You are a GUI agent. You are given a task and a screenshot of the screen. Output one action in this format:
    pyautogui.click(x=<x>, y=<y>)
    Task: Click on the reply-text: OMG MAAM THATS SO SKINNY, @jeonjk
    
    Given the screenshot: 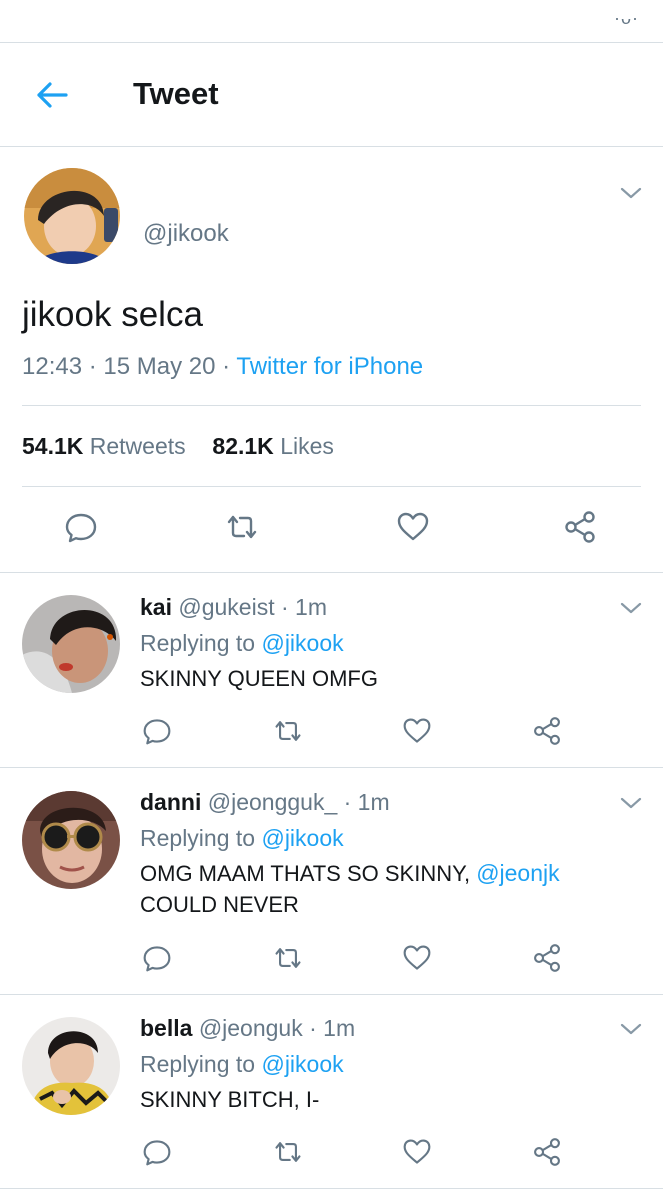 What is the action you would take?
    pyautogui.click(x=350, y=873)
    